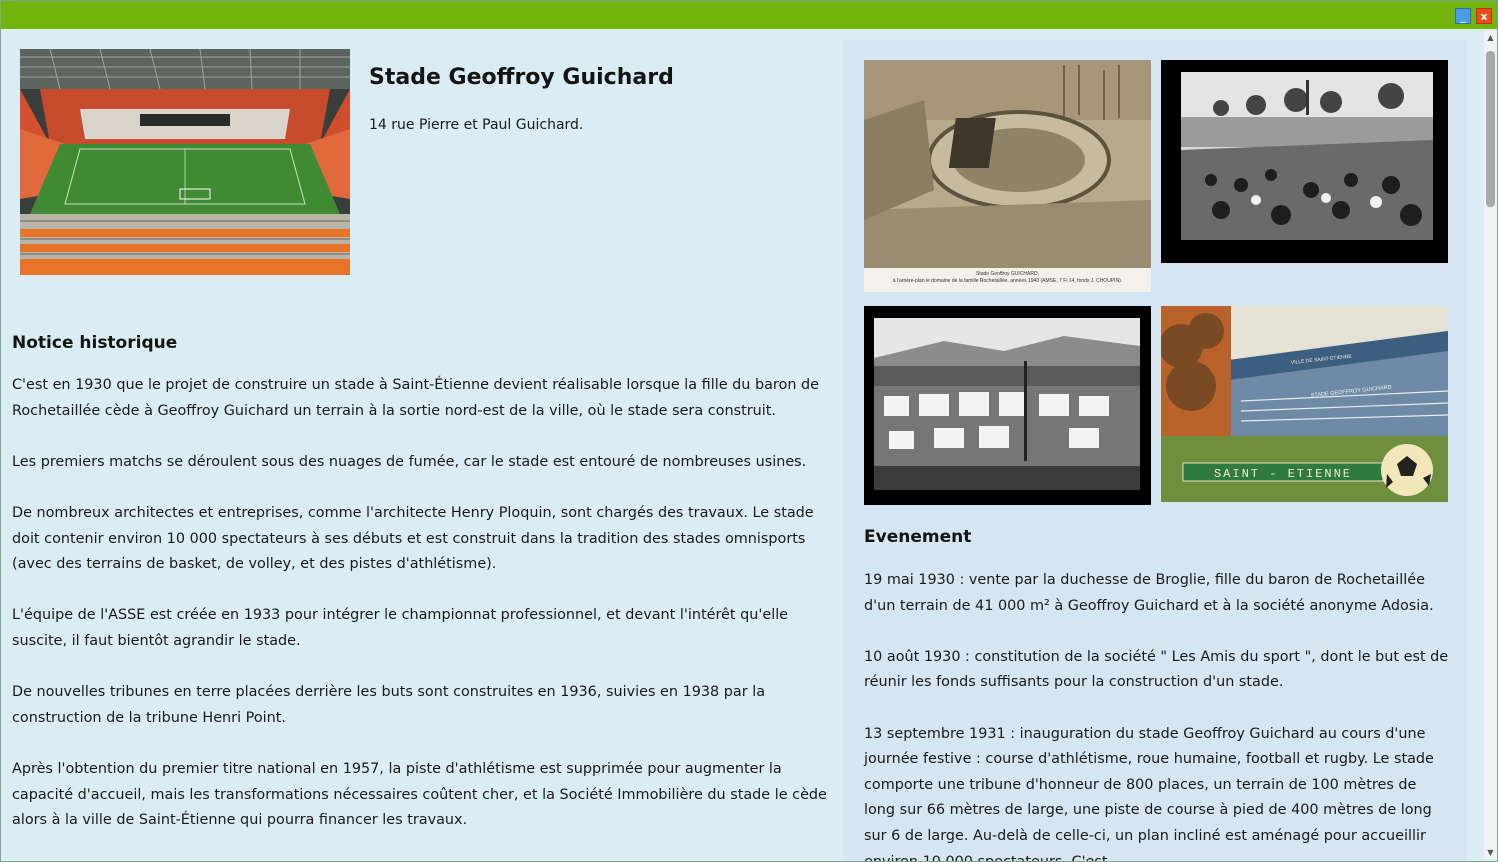 The width and height of the screenshot is (1498, 862). Describe the element at coordinates (1484, 16) in the screenshot. I see `close-button: x` at that location.